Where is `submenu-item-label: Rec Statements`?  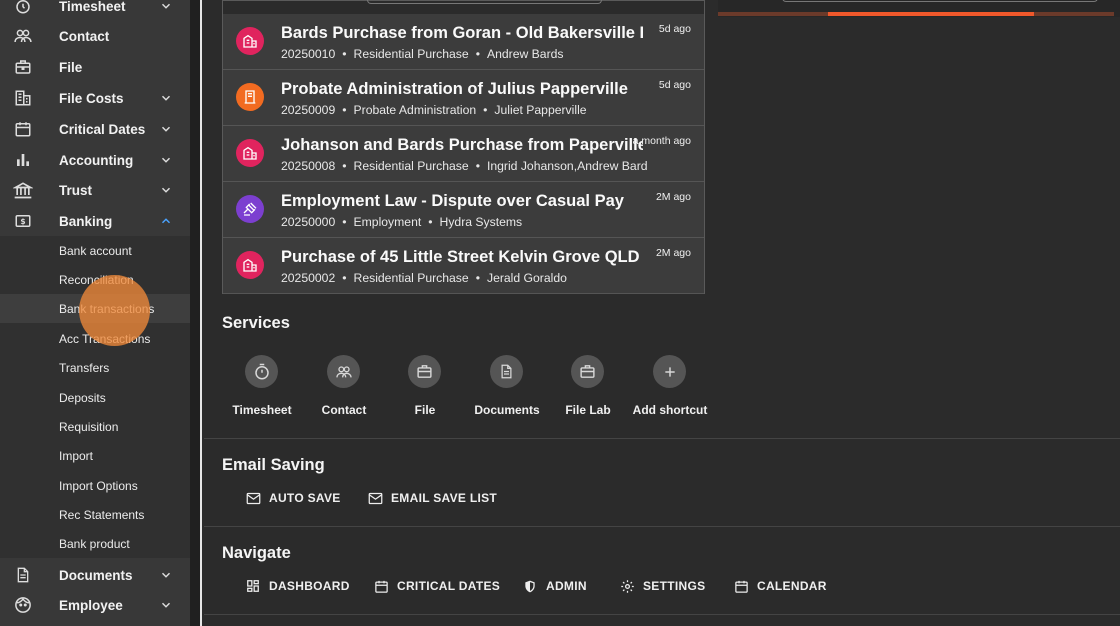 submenu-item-label: Rec Statements is located at coordinates (102, 514).